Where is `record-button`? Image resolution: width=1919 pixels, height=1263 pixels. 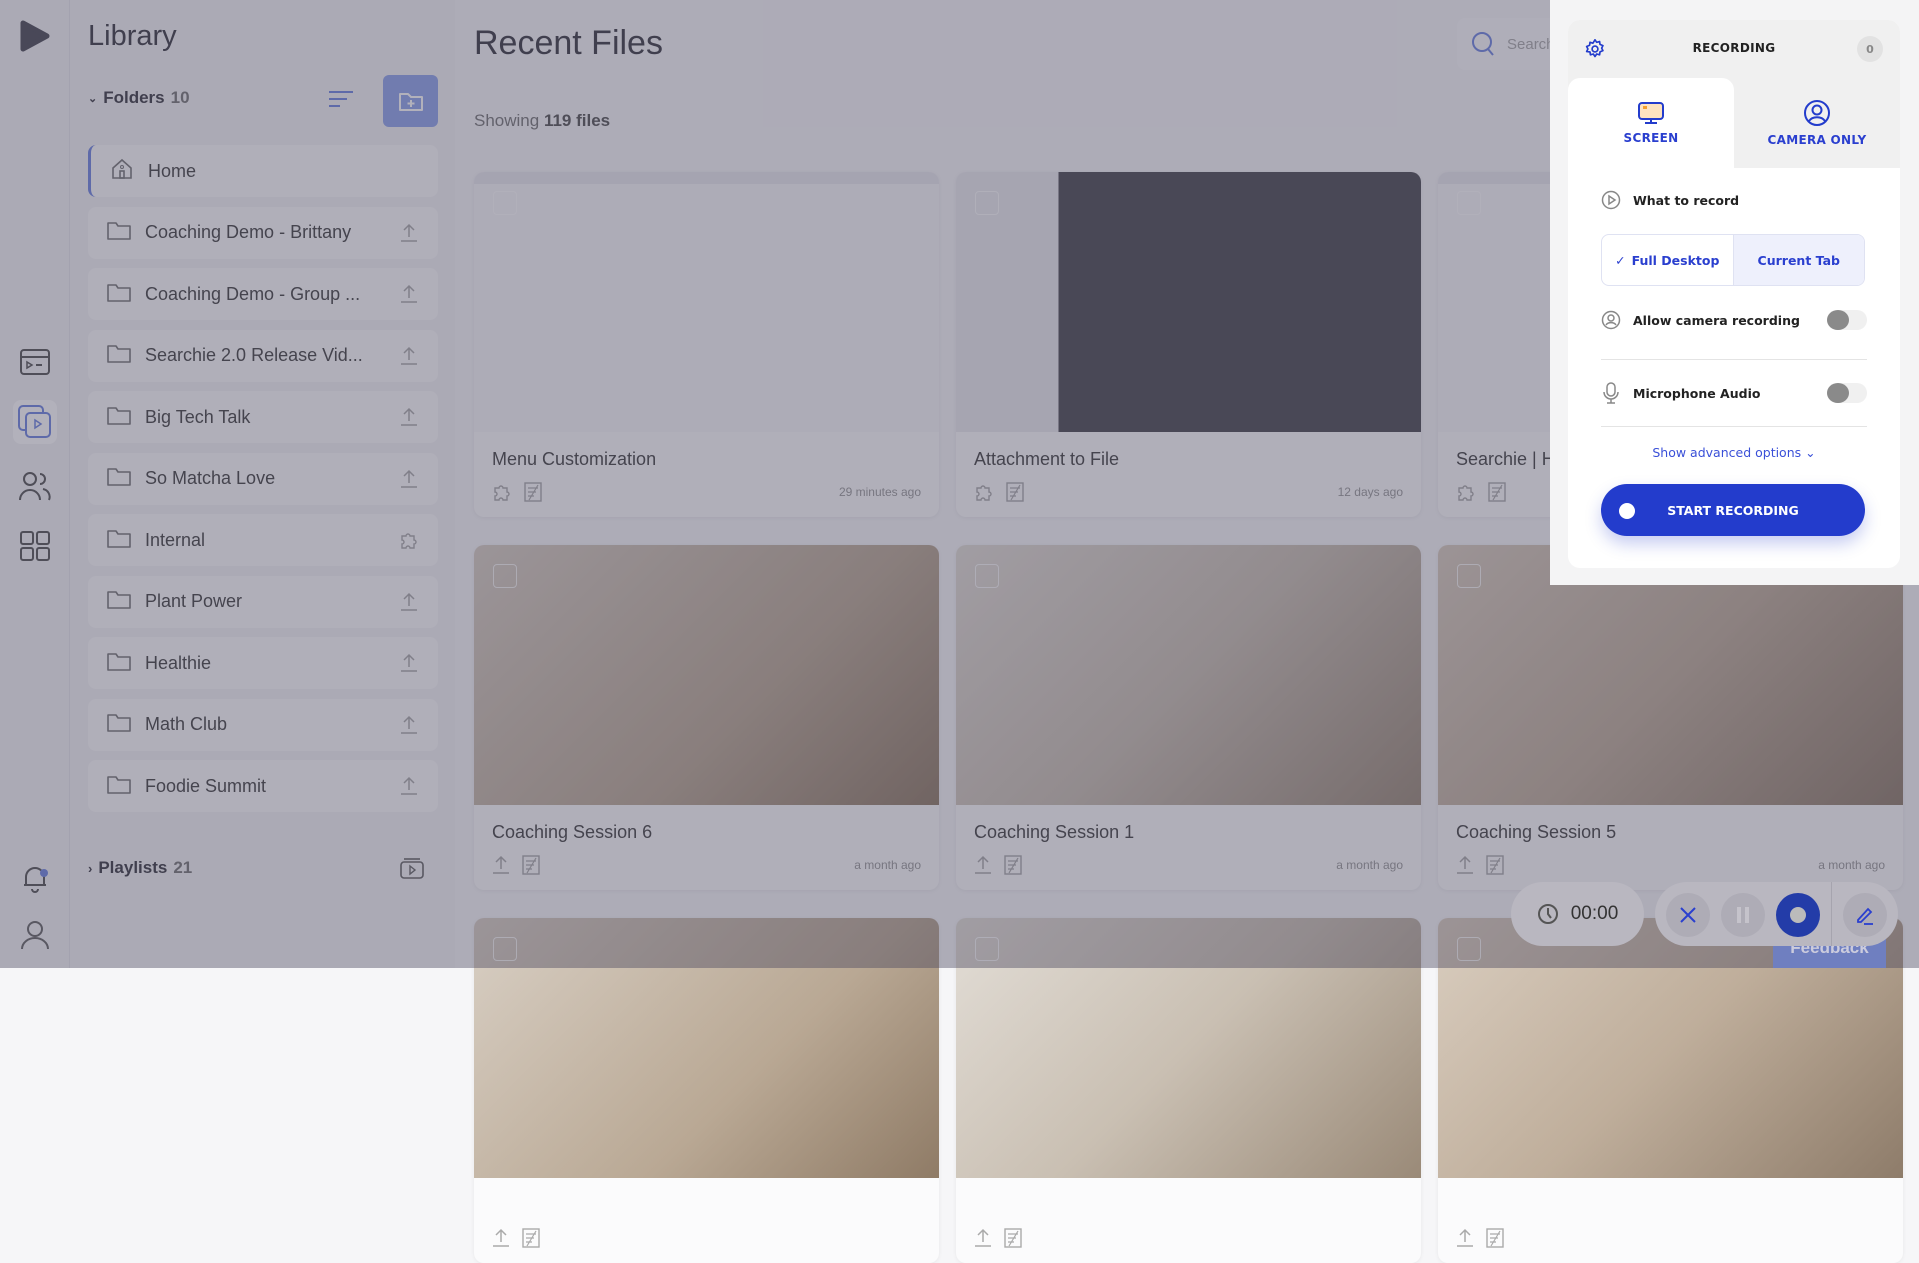 record-button is located at coordinates (1798, 915).